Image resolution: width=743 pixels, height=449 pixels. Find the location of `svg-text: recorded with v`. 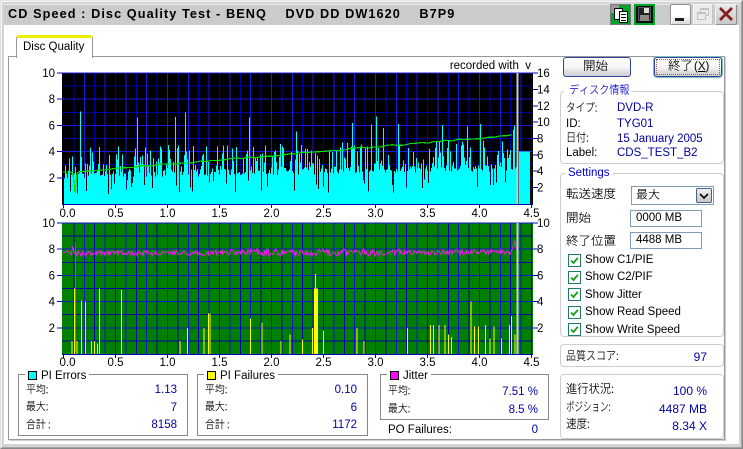

svg-text: recorded with v is located at coordinates (490, 66).